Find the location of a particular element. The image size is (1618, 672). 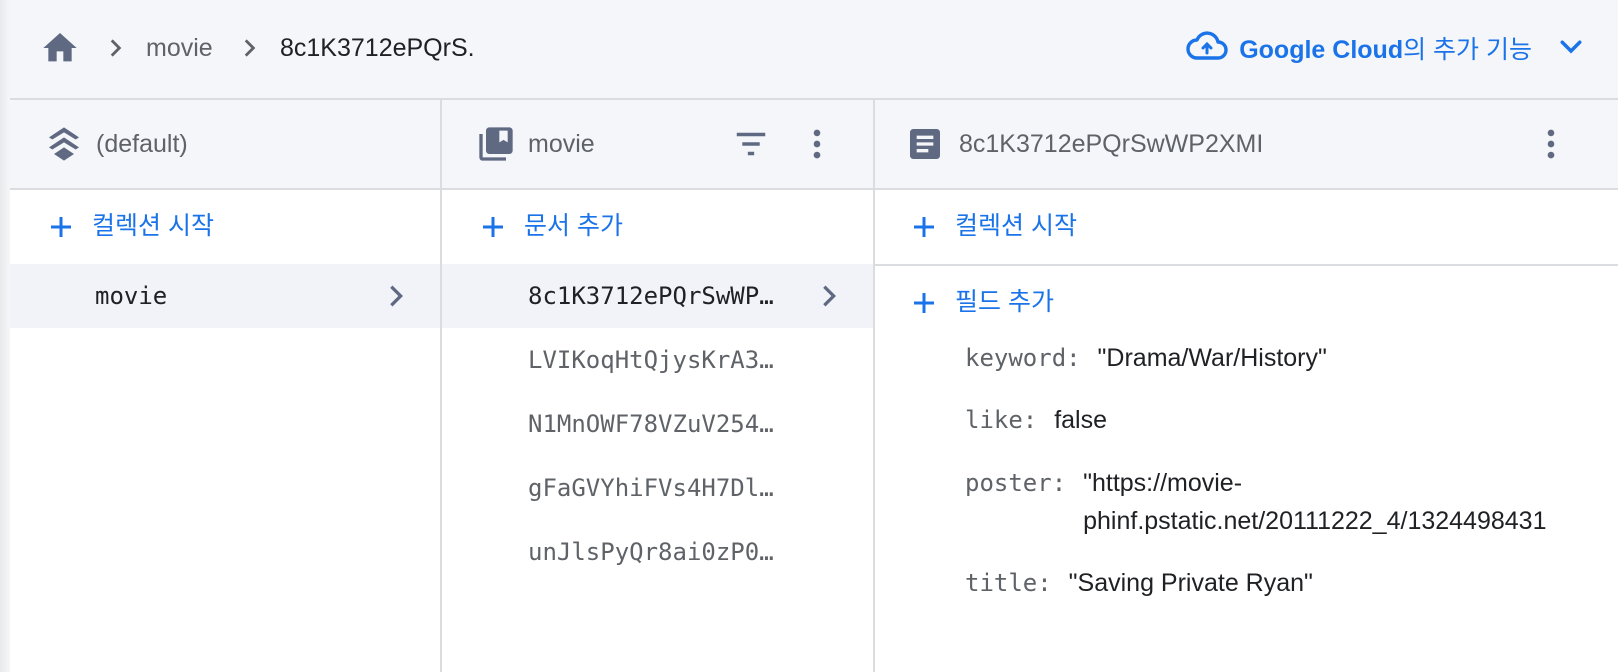

cloud-icon is located at coordinates (1207, 48).